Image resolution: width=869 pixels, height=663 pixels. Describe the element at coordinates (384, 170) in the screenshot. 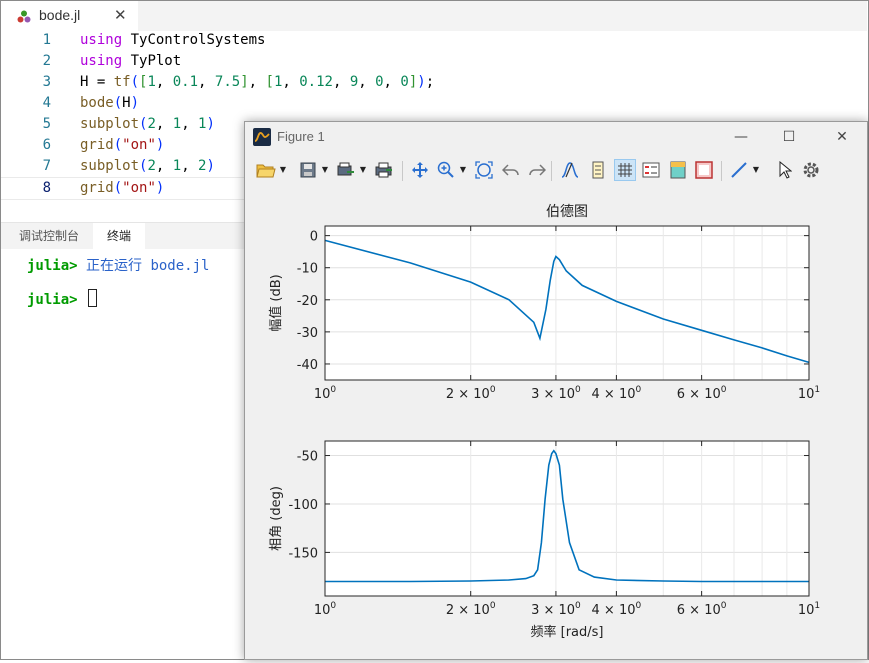

I see `print-icon` at that location.